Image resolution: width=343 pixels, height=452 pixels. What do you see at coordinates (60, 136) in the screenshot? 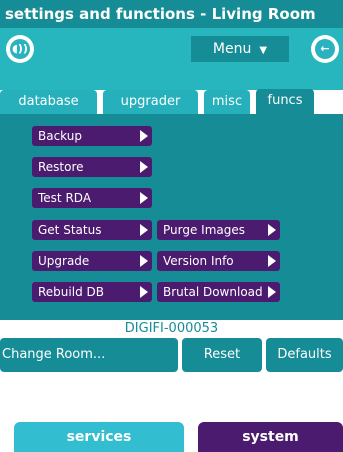
I see `backup-label: Backup` at bounding box center [60, 136].